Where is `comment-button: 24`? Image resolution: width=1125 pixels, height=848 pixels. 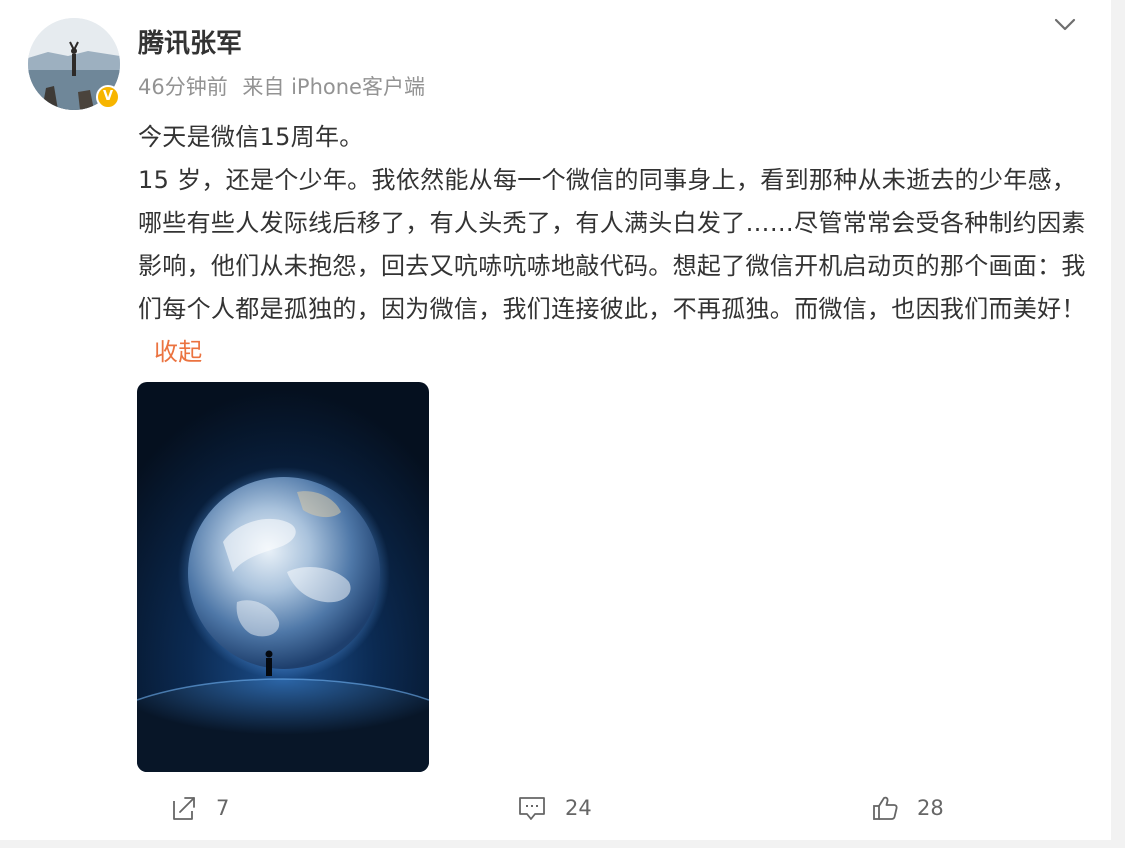
comment-button: 24 is located at coordinates (554, 808).